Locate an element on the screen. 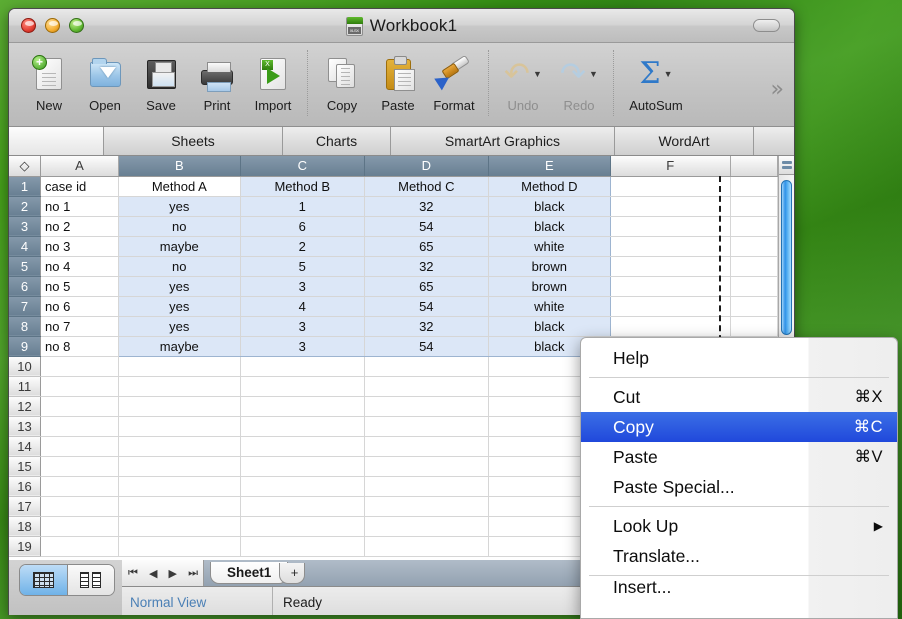 The width and height of the screenshot is (902, 619). toolbar-button-format: Format is located at coordinates (454, 80).